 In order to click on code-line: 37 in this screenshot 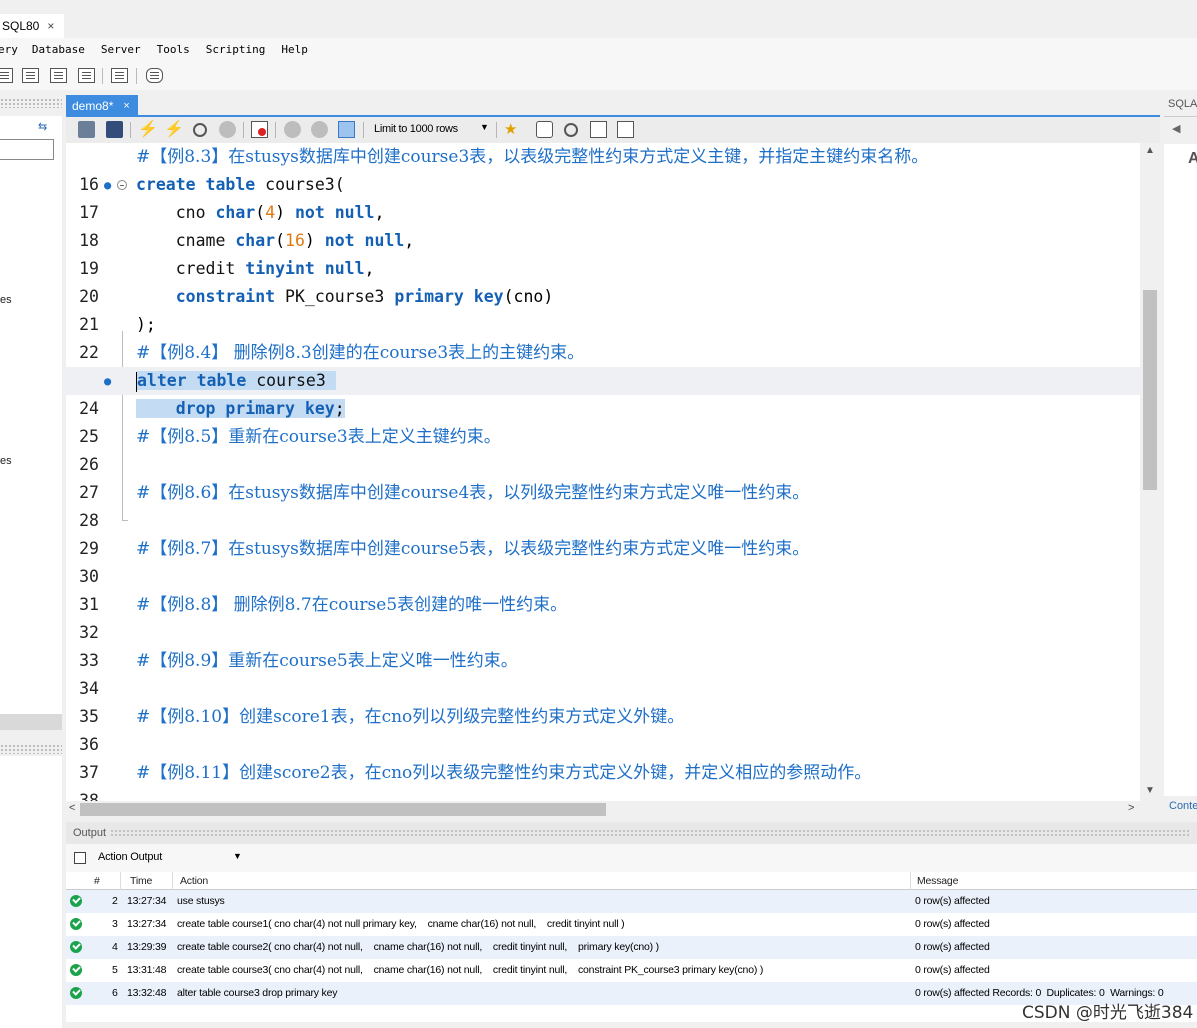, I will do `click(603, 756)`.